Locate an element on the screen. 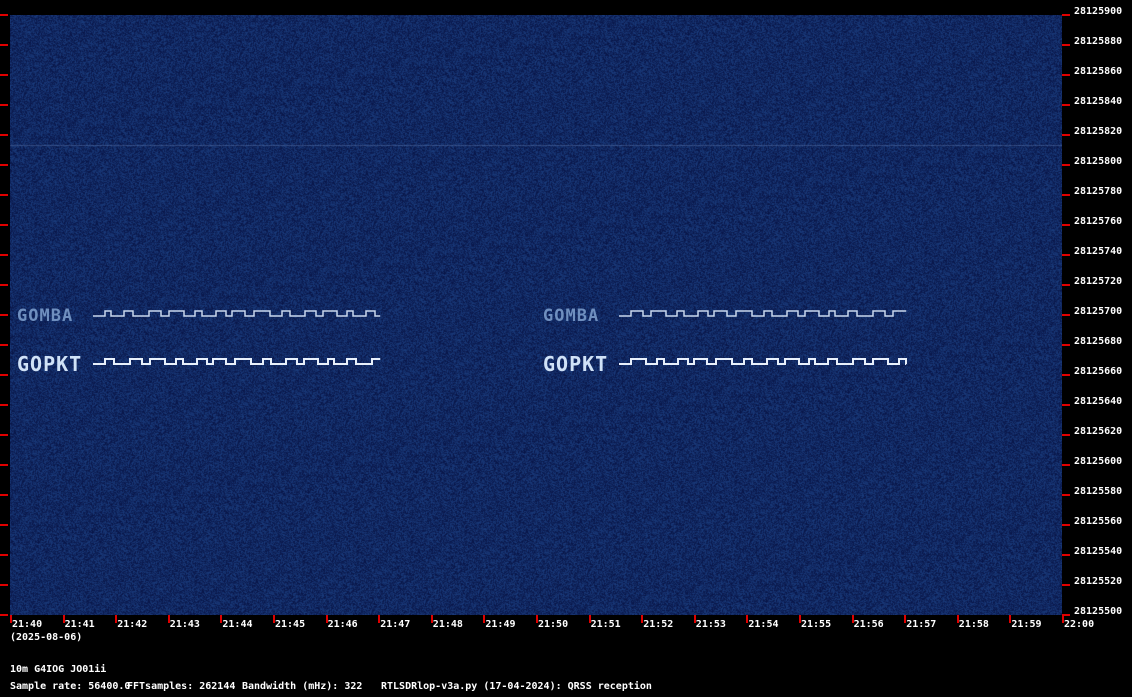 The width and height of the screenshot is (1132, 697). x-tick-label: 21:47 is located at coordinates (395, 624).